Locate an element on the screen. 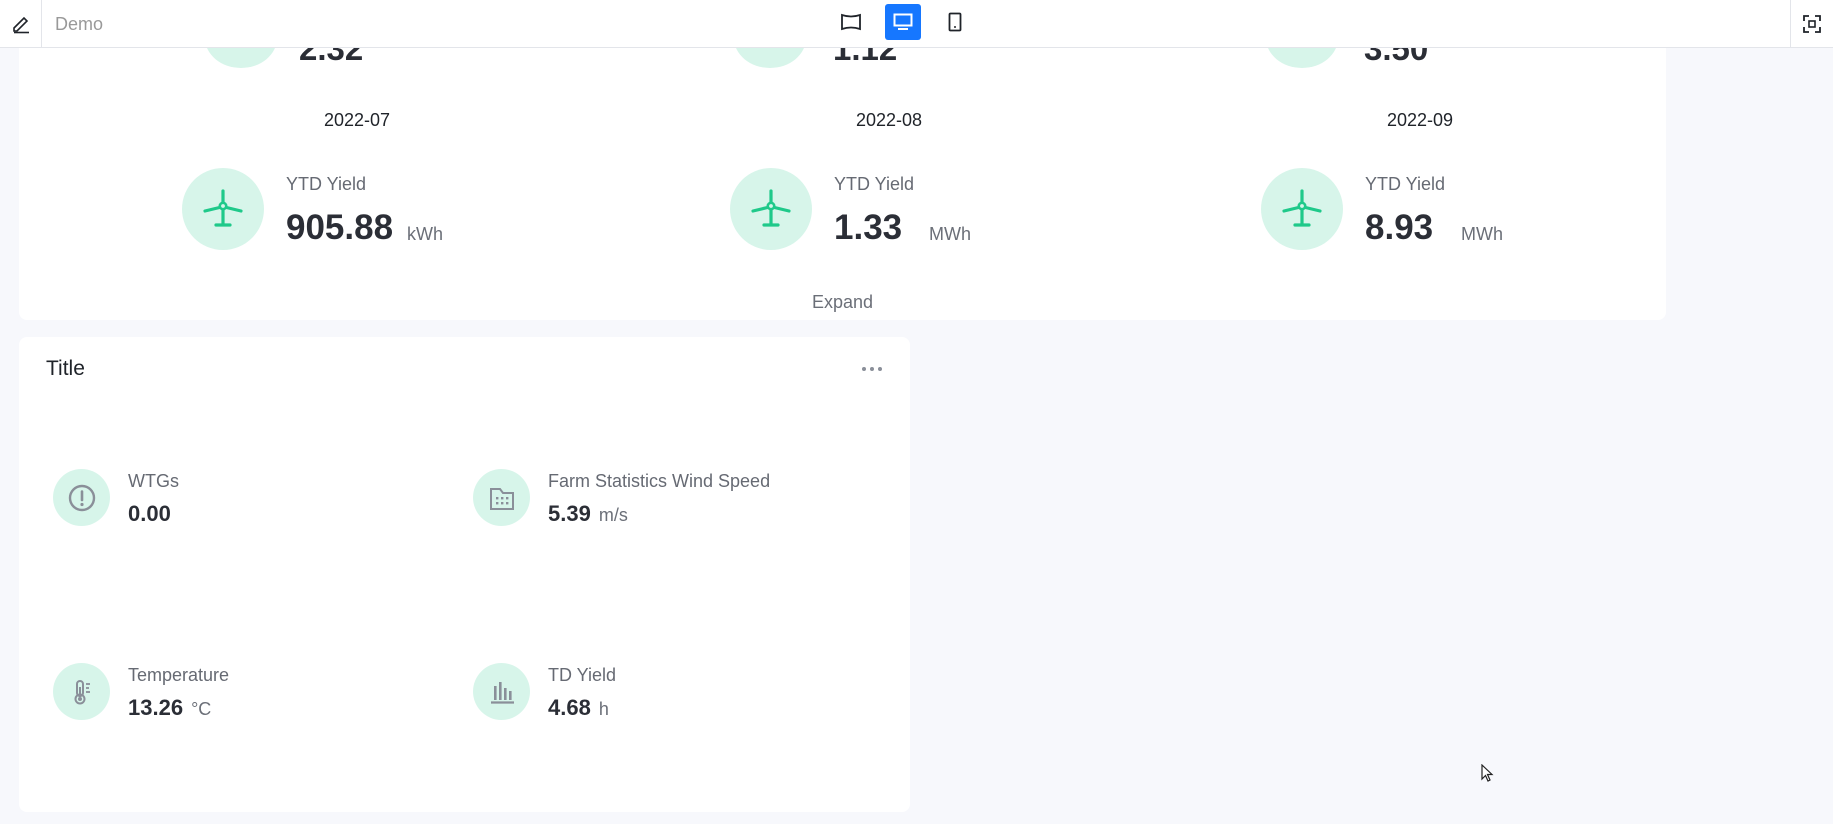 The height and width of the screenshot is (824, 1833). card-title: Title is located at coordinates (65, 368).